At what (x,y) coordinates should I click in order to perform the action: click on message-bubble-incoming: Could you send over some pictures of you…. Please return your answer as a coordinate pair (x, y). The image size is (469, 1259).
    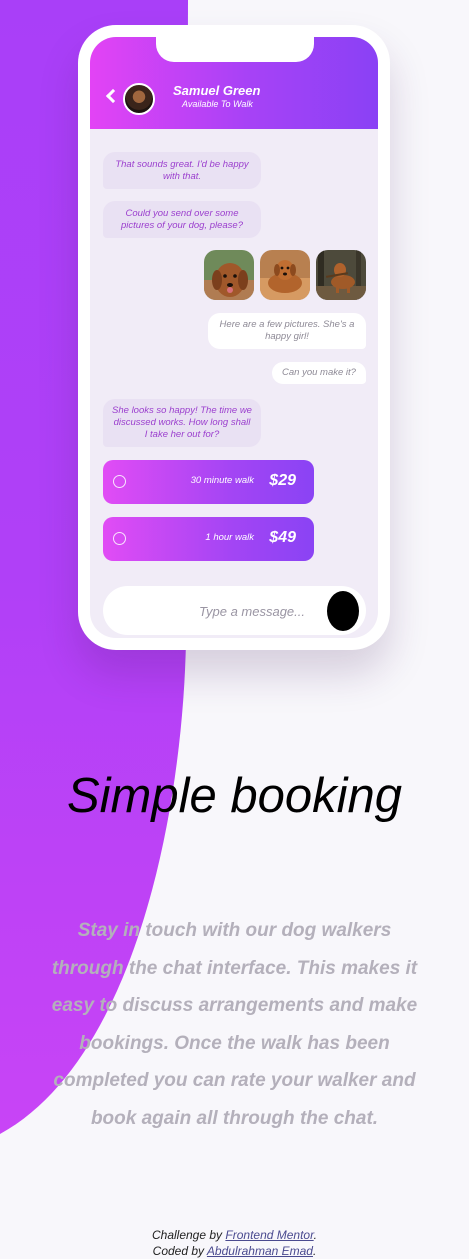
    Looking at the image, I should click on (182, 219).